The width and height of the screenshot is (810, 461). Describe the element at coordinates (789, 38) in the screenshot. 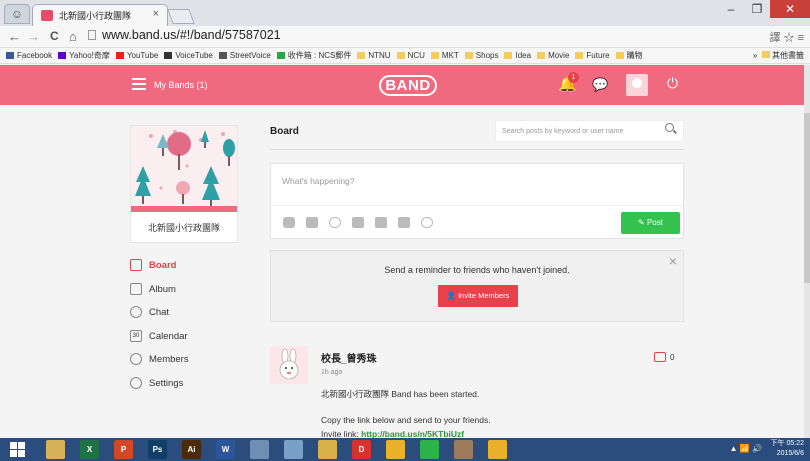

I see `star-icon: ☆` at that location.